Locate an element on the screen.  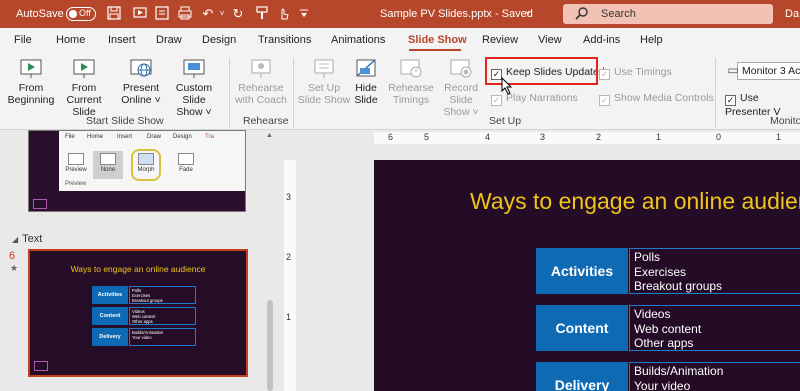
thumb-row: Content Videos Web content Other apps is located at coordinates (144, 316).